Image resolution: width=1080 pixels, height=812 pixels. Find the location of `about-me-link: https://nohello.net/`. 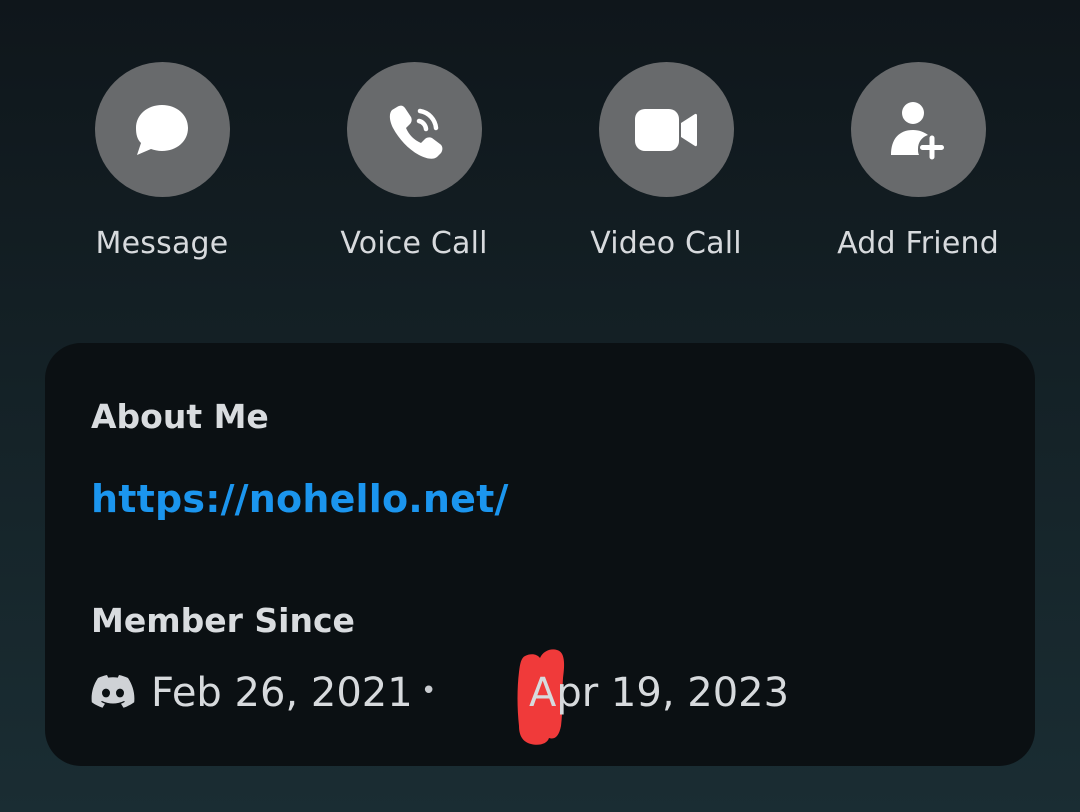

about-me-link: https://nohello.net/ is located at coordinates (300, 499).